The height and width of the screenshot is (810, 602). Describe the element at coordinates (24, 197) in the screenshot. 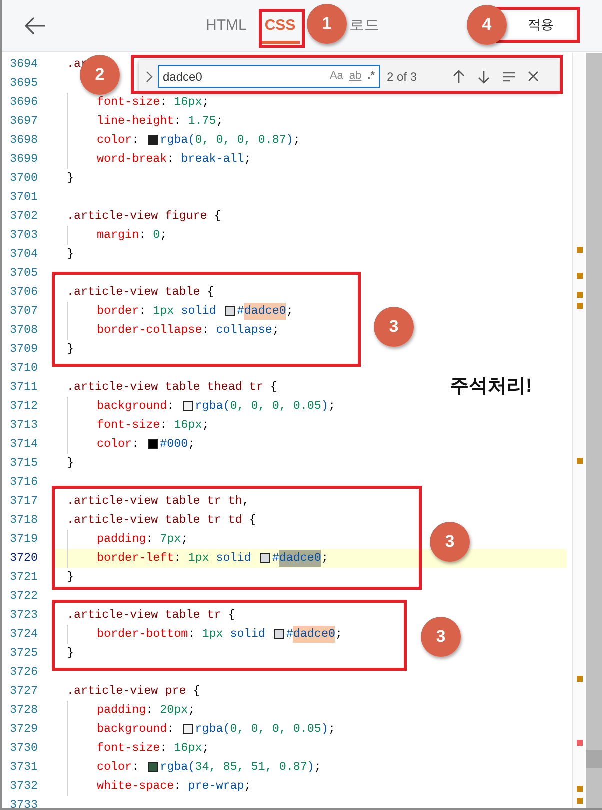

I see `line-number: 3701` at that location.